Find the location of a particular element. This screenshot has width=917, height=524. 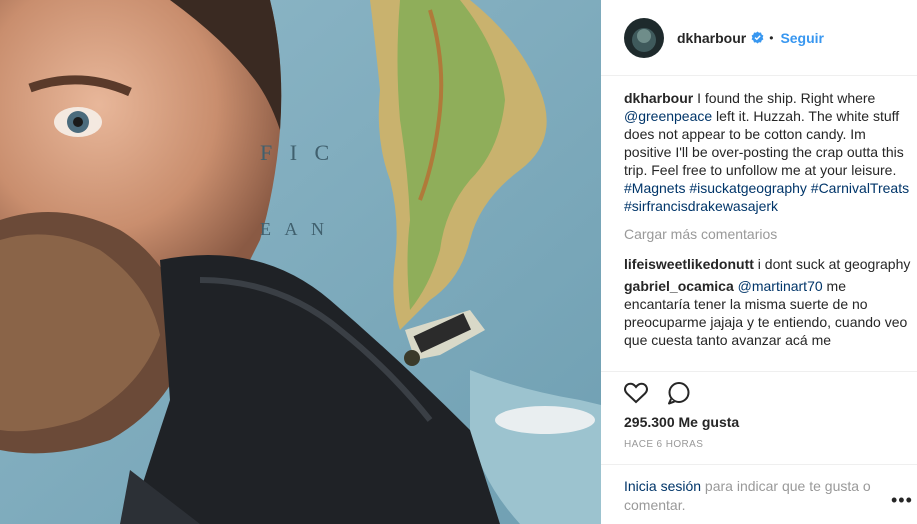

comment-text: i dont suck at geography is located at coordinates (832, 264).